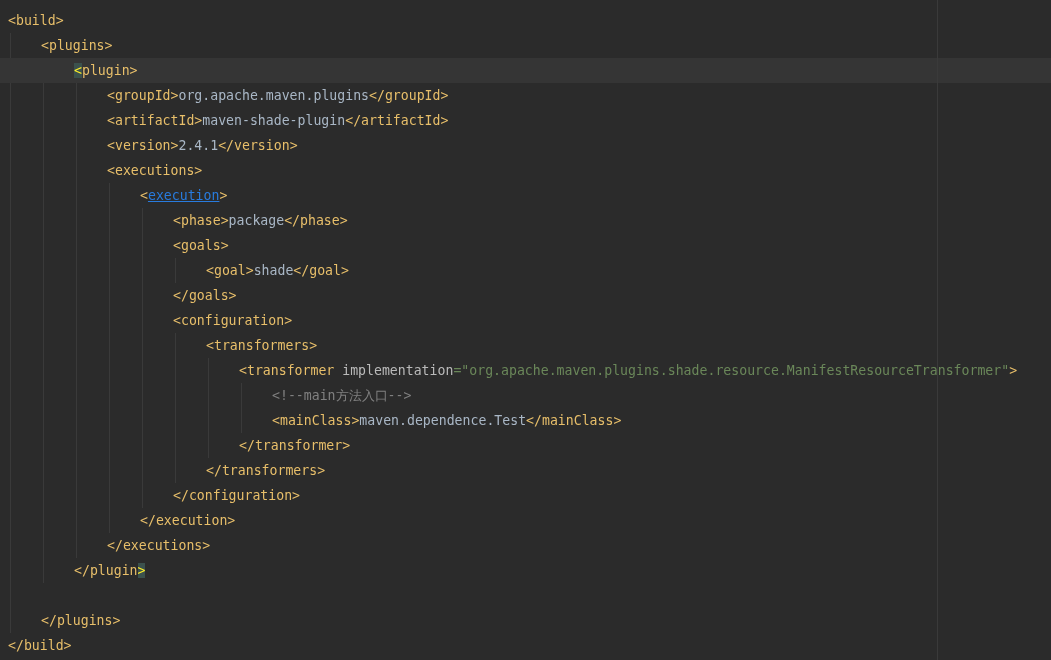  What do you see at coordinates (81, 621) in the screenshot?
I see `code-line: </plugins>` at bounding box center [81, 621].